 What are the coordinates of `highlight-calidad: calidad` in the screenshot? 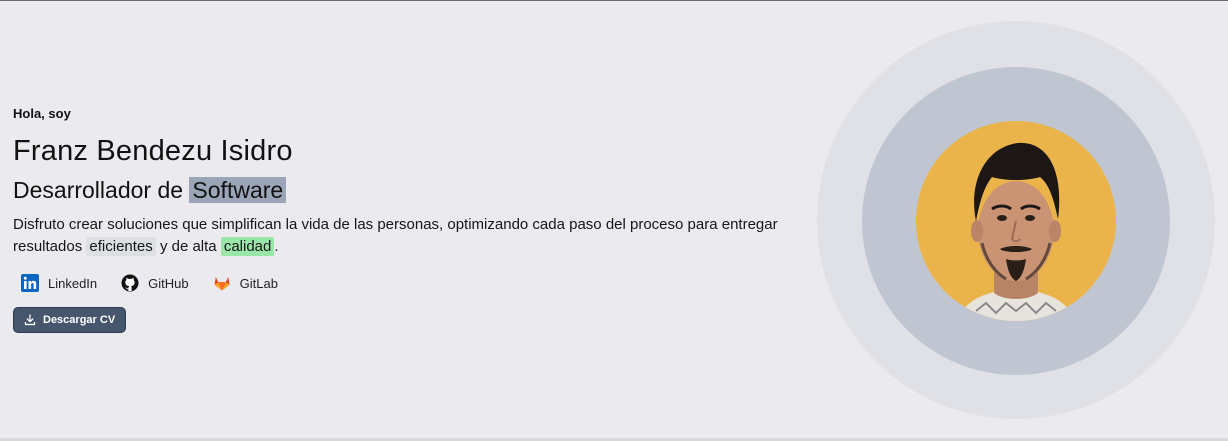 It's located at (247, 246).